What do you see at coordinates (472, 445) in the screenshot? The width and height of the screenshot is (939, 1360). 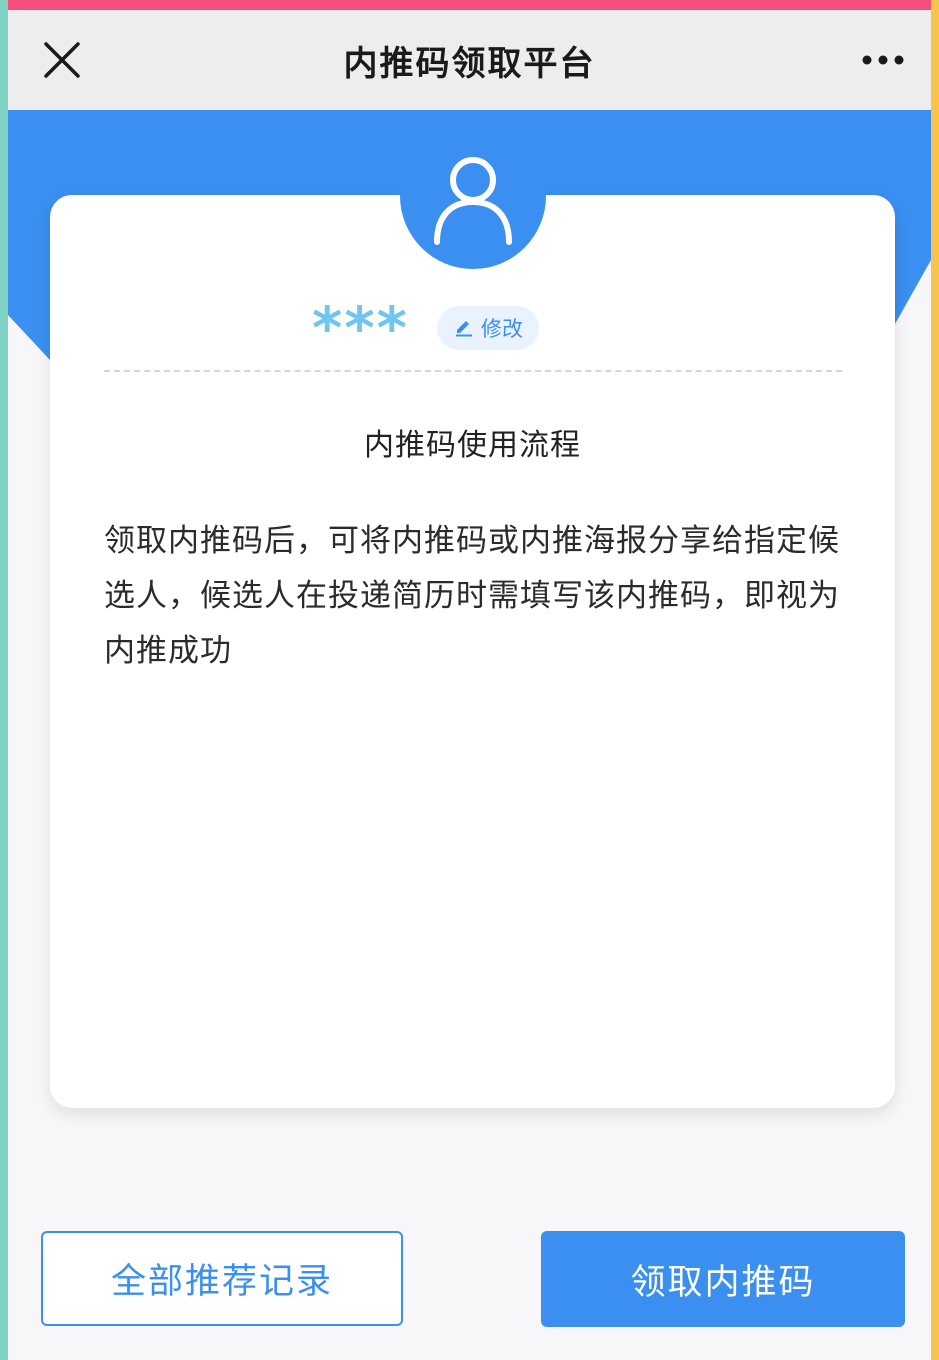 I see `section-title: 内推码使用流程` at bounding box center [472, 445].